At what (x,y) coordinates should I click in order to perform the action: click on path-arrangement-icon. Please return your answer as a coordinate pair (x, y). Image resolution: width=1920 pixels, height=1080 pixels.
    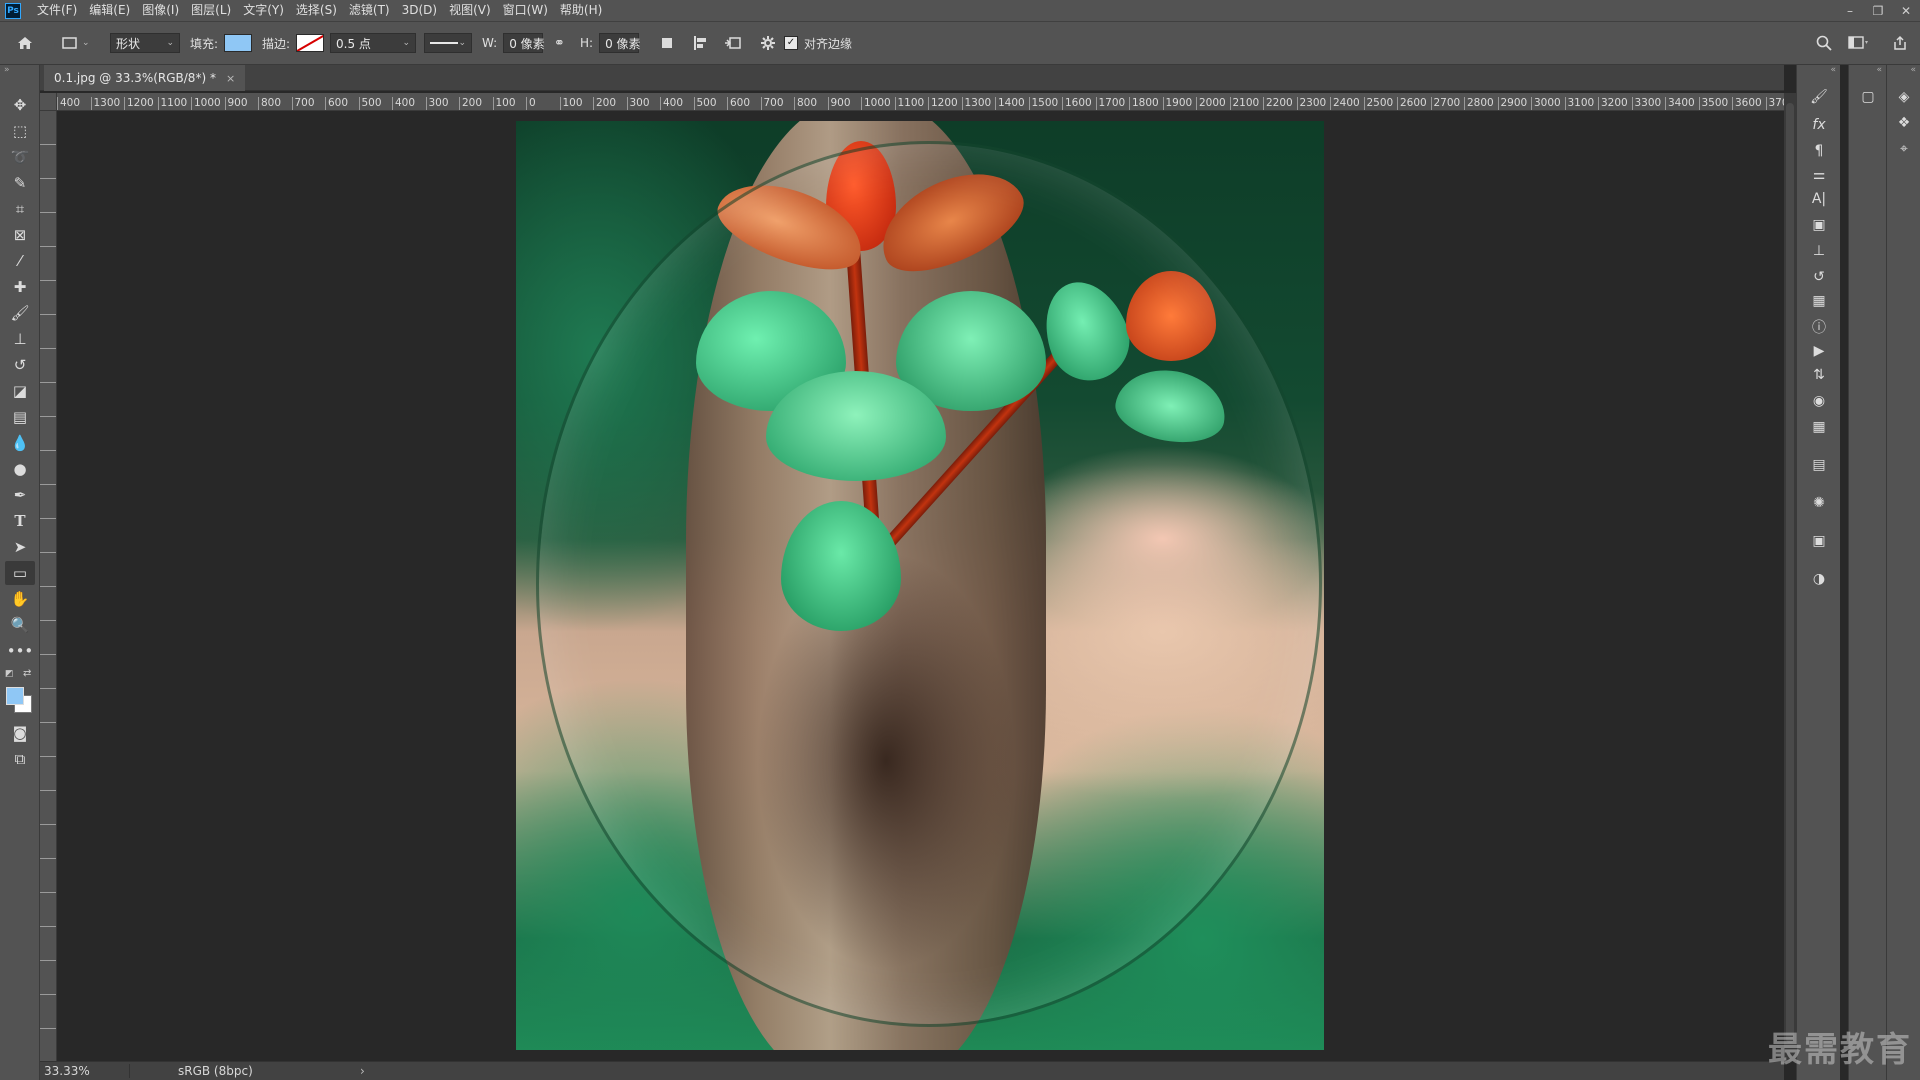
    Looking at the image, I should click on (733, 43).